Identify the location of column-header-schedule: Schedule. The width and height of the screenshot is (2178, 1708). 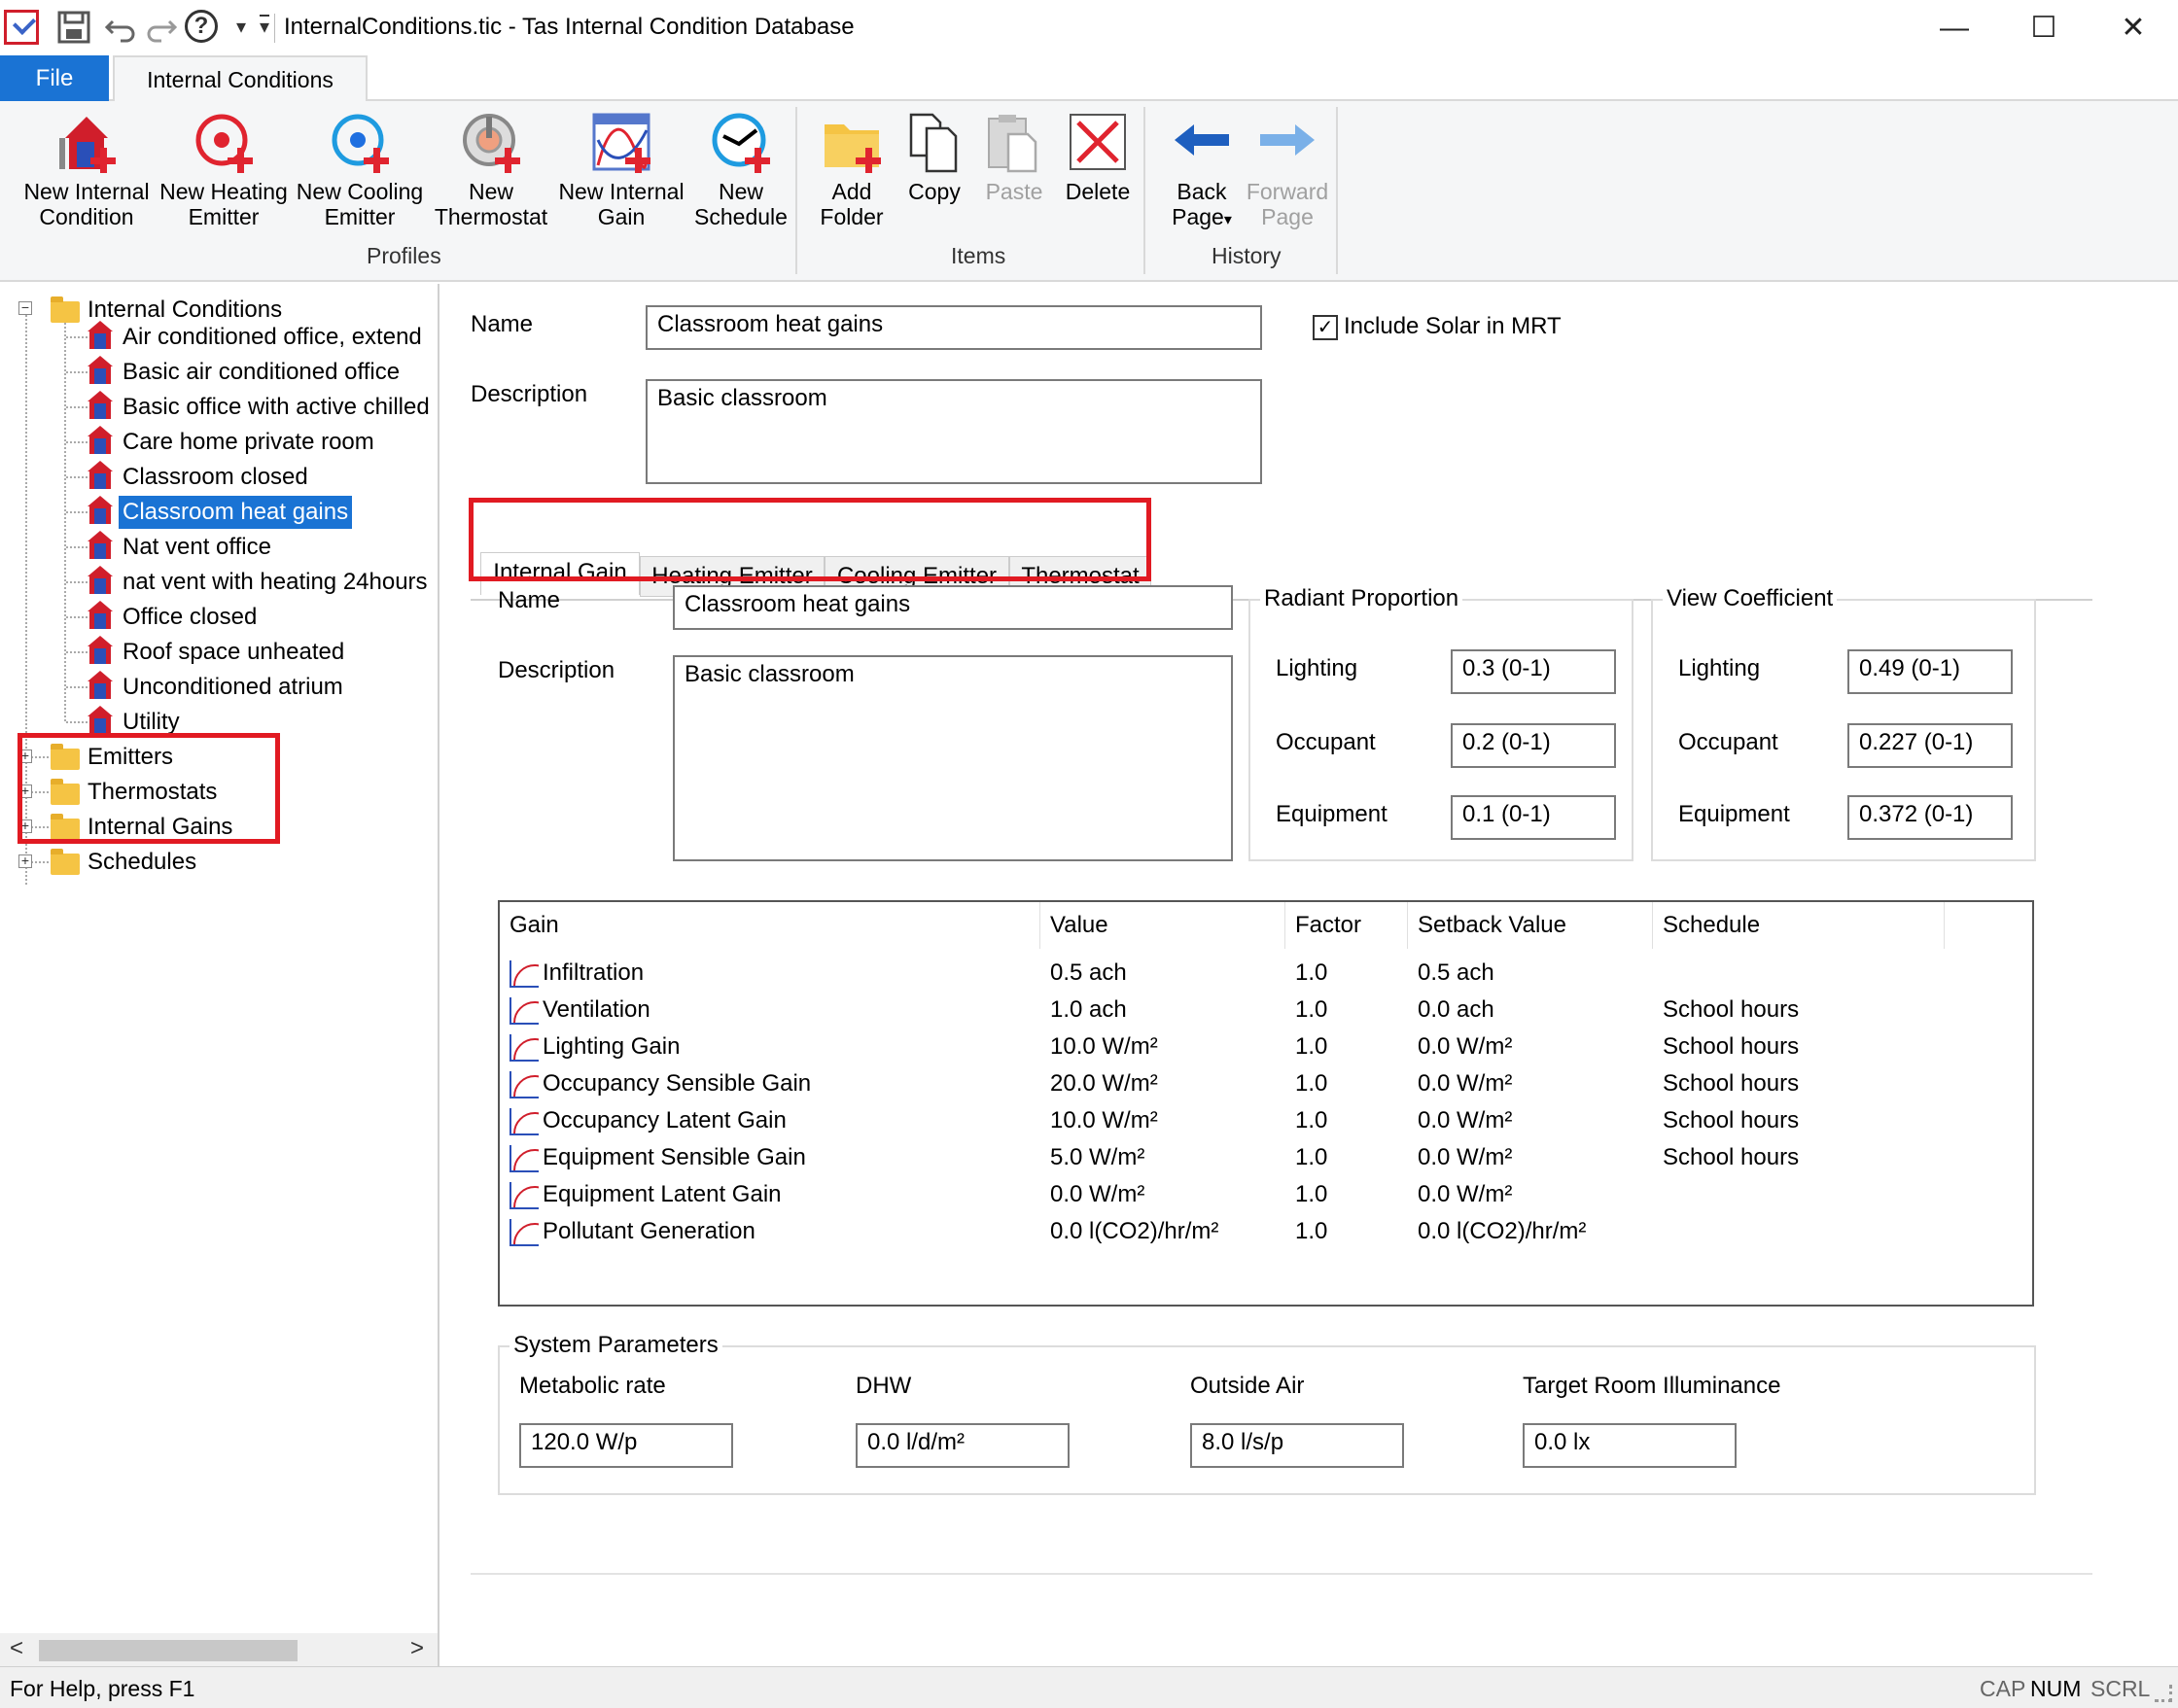
(1799, 926).